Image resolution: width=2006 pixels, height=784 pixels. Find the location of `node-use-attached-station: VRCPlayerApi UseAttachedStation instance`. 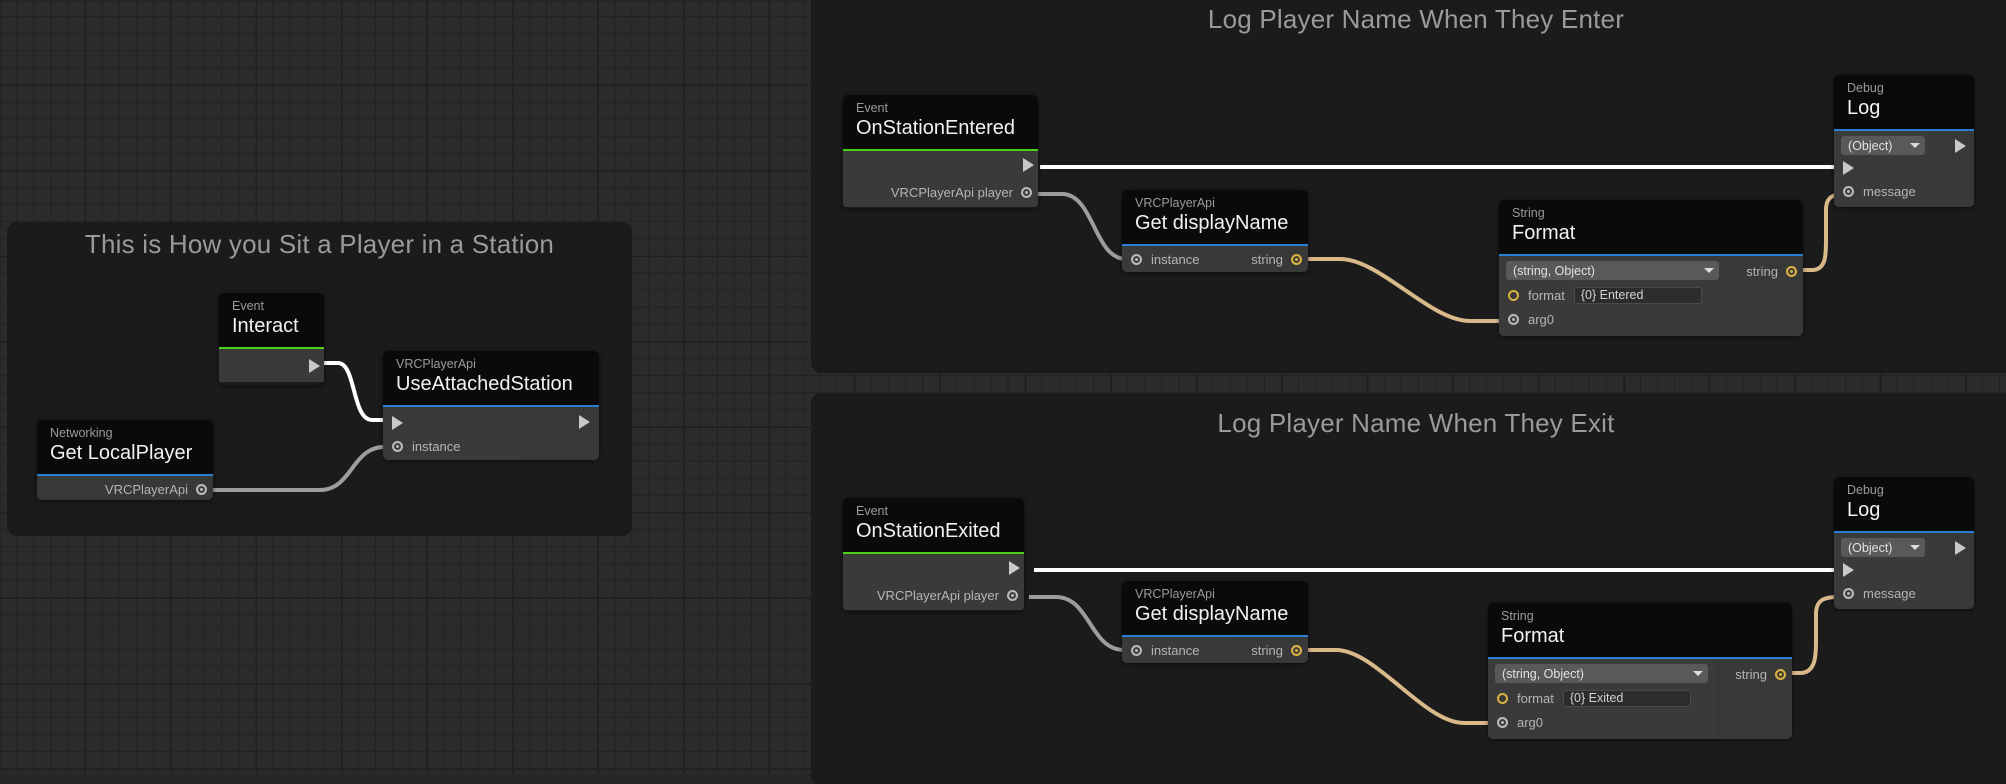

node-use-attached-station: VRCPlayerApi UseAttachedStation instance is located at coordinates (491, 405).